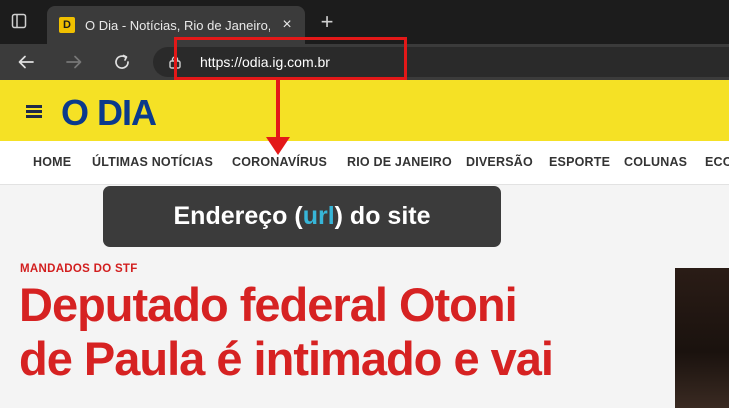  What do you see at coordinates (717, 162) in the screenshot?
I see `nav-item-economia: ECO` at bounding box center [717, 162].